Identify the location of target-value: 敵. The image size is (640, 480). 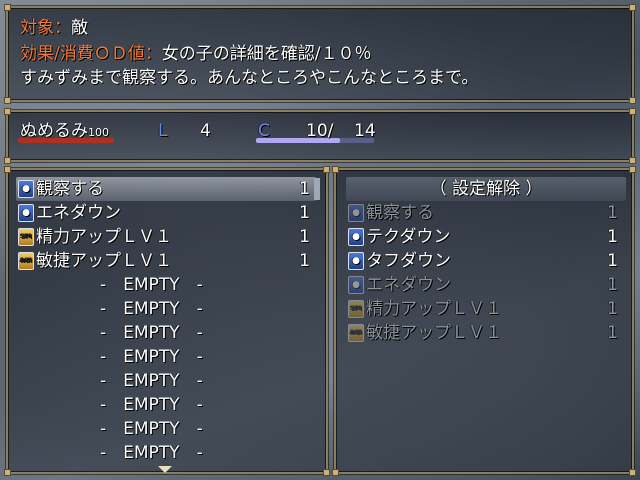
(79, 28).